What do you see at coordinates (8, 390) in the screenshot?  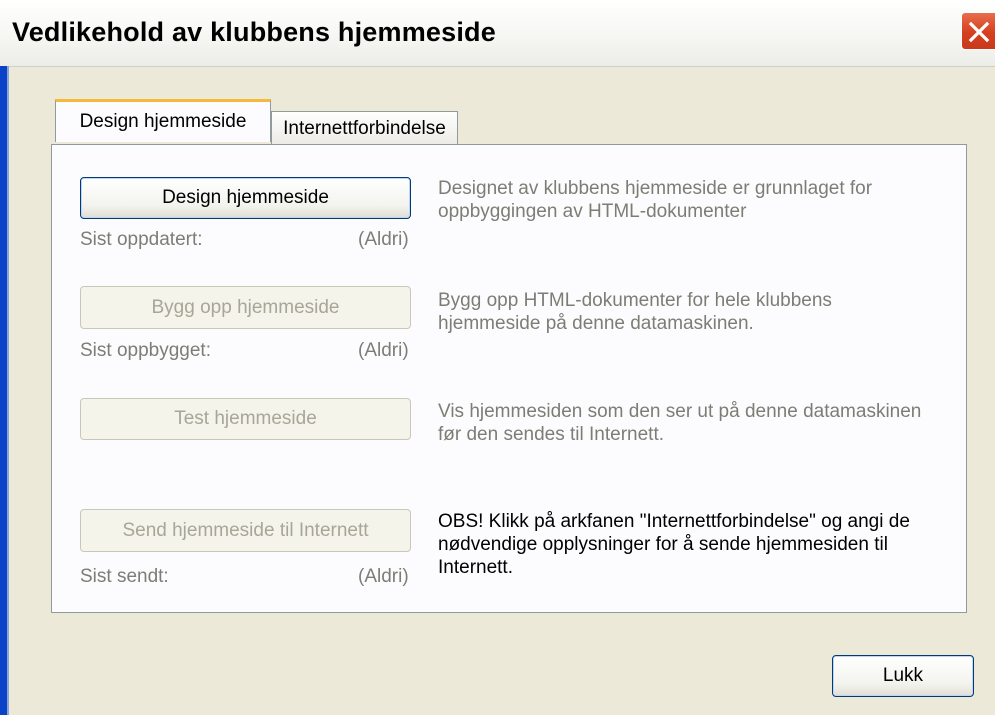 I see `window-frame-highlight` at bounding box center [8, 390].